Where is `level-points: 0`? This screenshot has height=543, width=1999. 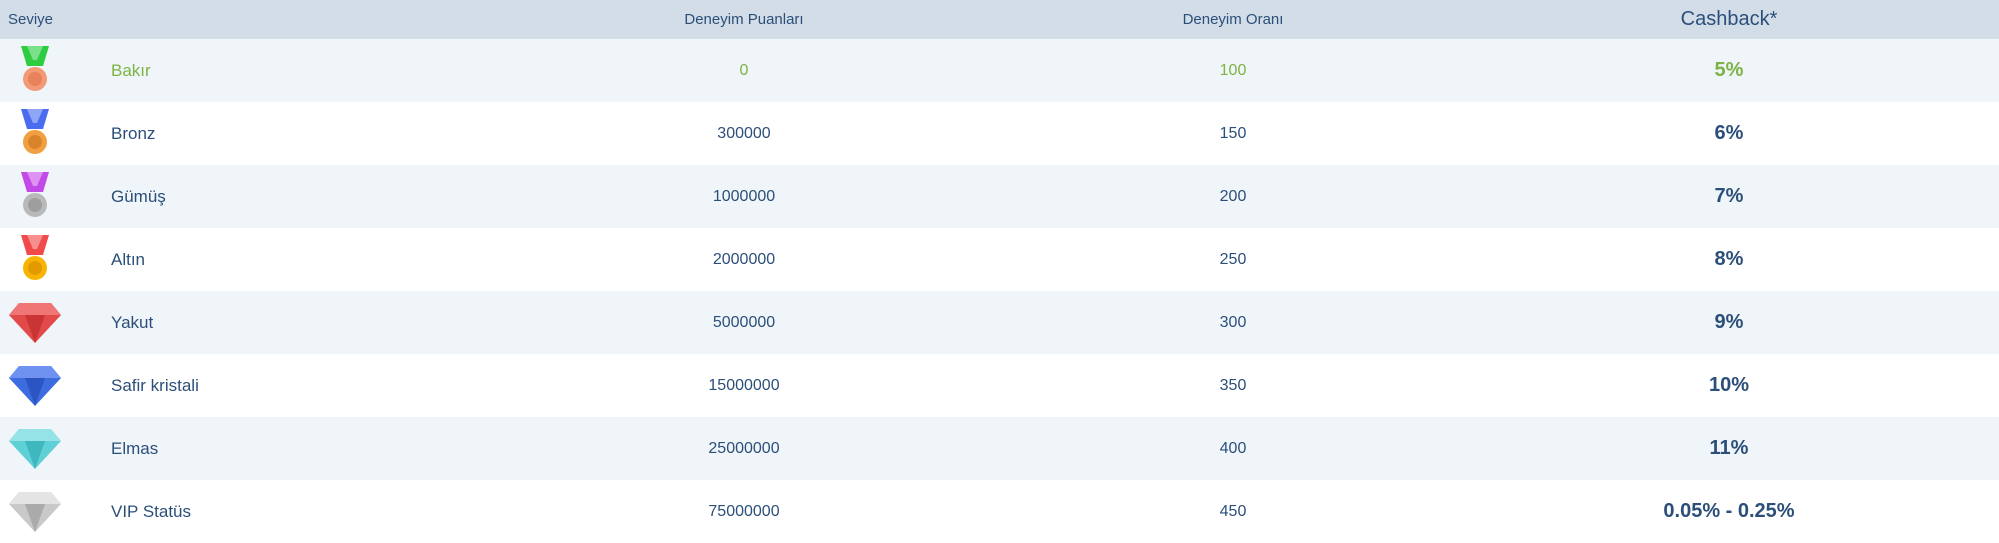 level-points: 0 is located at coordinates (744, 70).